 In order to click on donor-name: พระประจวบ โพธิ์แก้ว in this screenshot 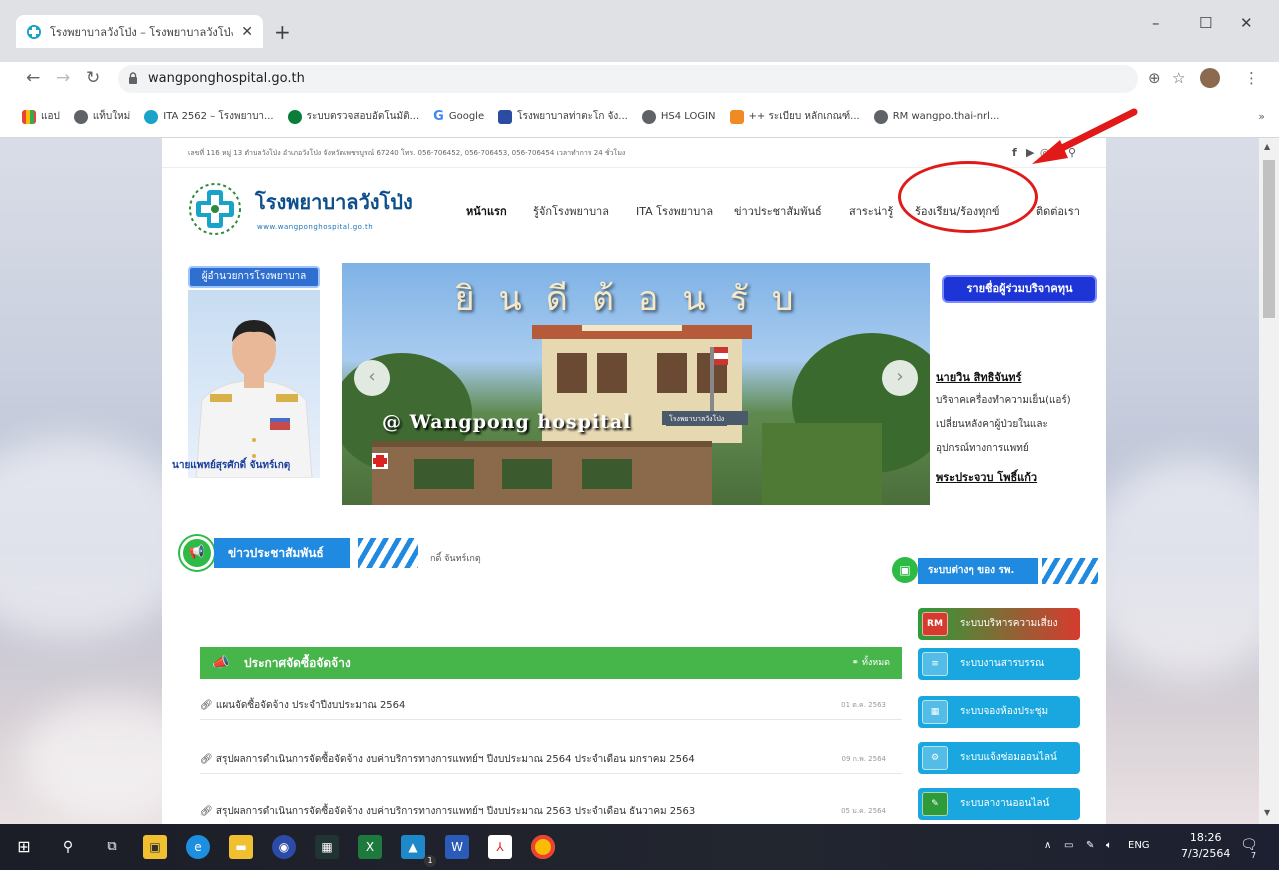, I will do `click(986, 477)`.